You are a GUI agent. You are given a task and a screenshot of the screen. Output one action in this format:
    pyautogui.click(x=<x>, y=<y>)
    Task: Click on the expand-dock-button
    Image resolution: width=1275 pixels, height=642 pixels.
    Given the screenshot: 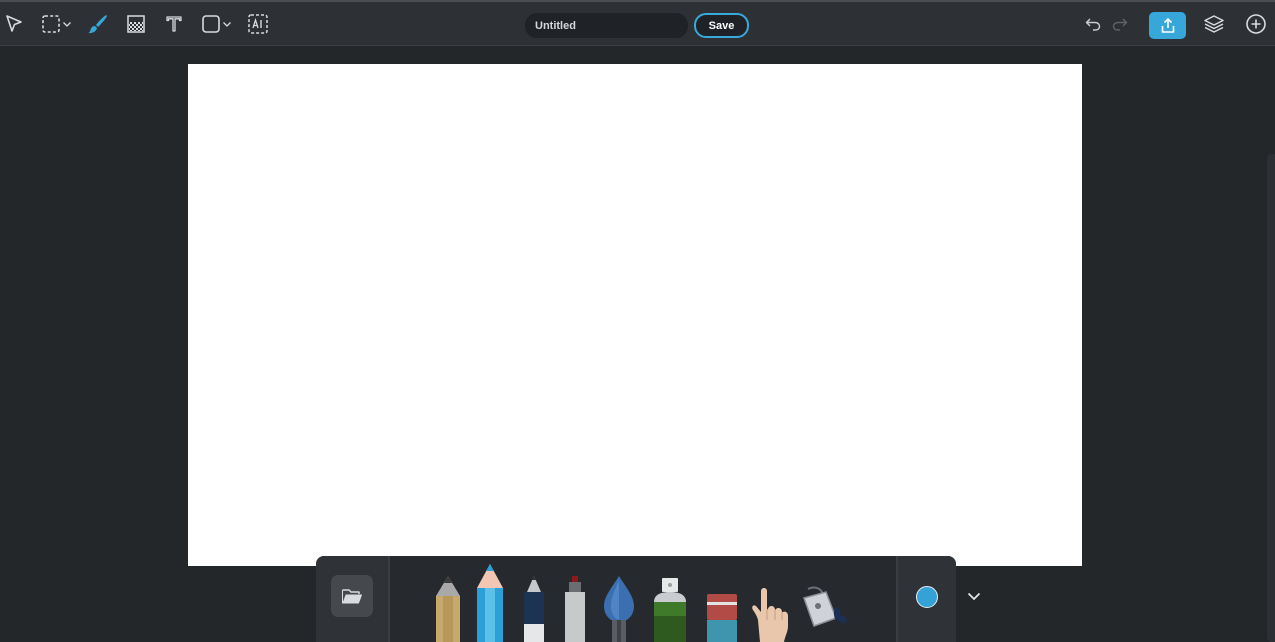 What is the action you would take?
    pyautogui.click(x=974, y=596)
    